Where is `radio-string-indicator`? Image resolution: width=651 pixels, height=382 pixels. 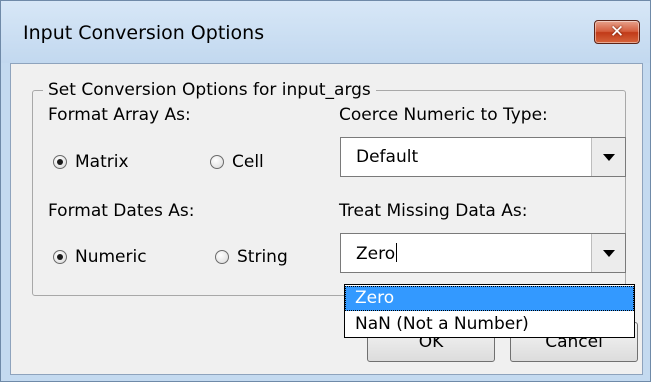
radio-string-indicator is located at coordinates (222, 257).